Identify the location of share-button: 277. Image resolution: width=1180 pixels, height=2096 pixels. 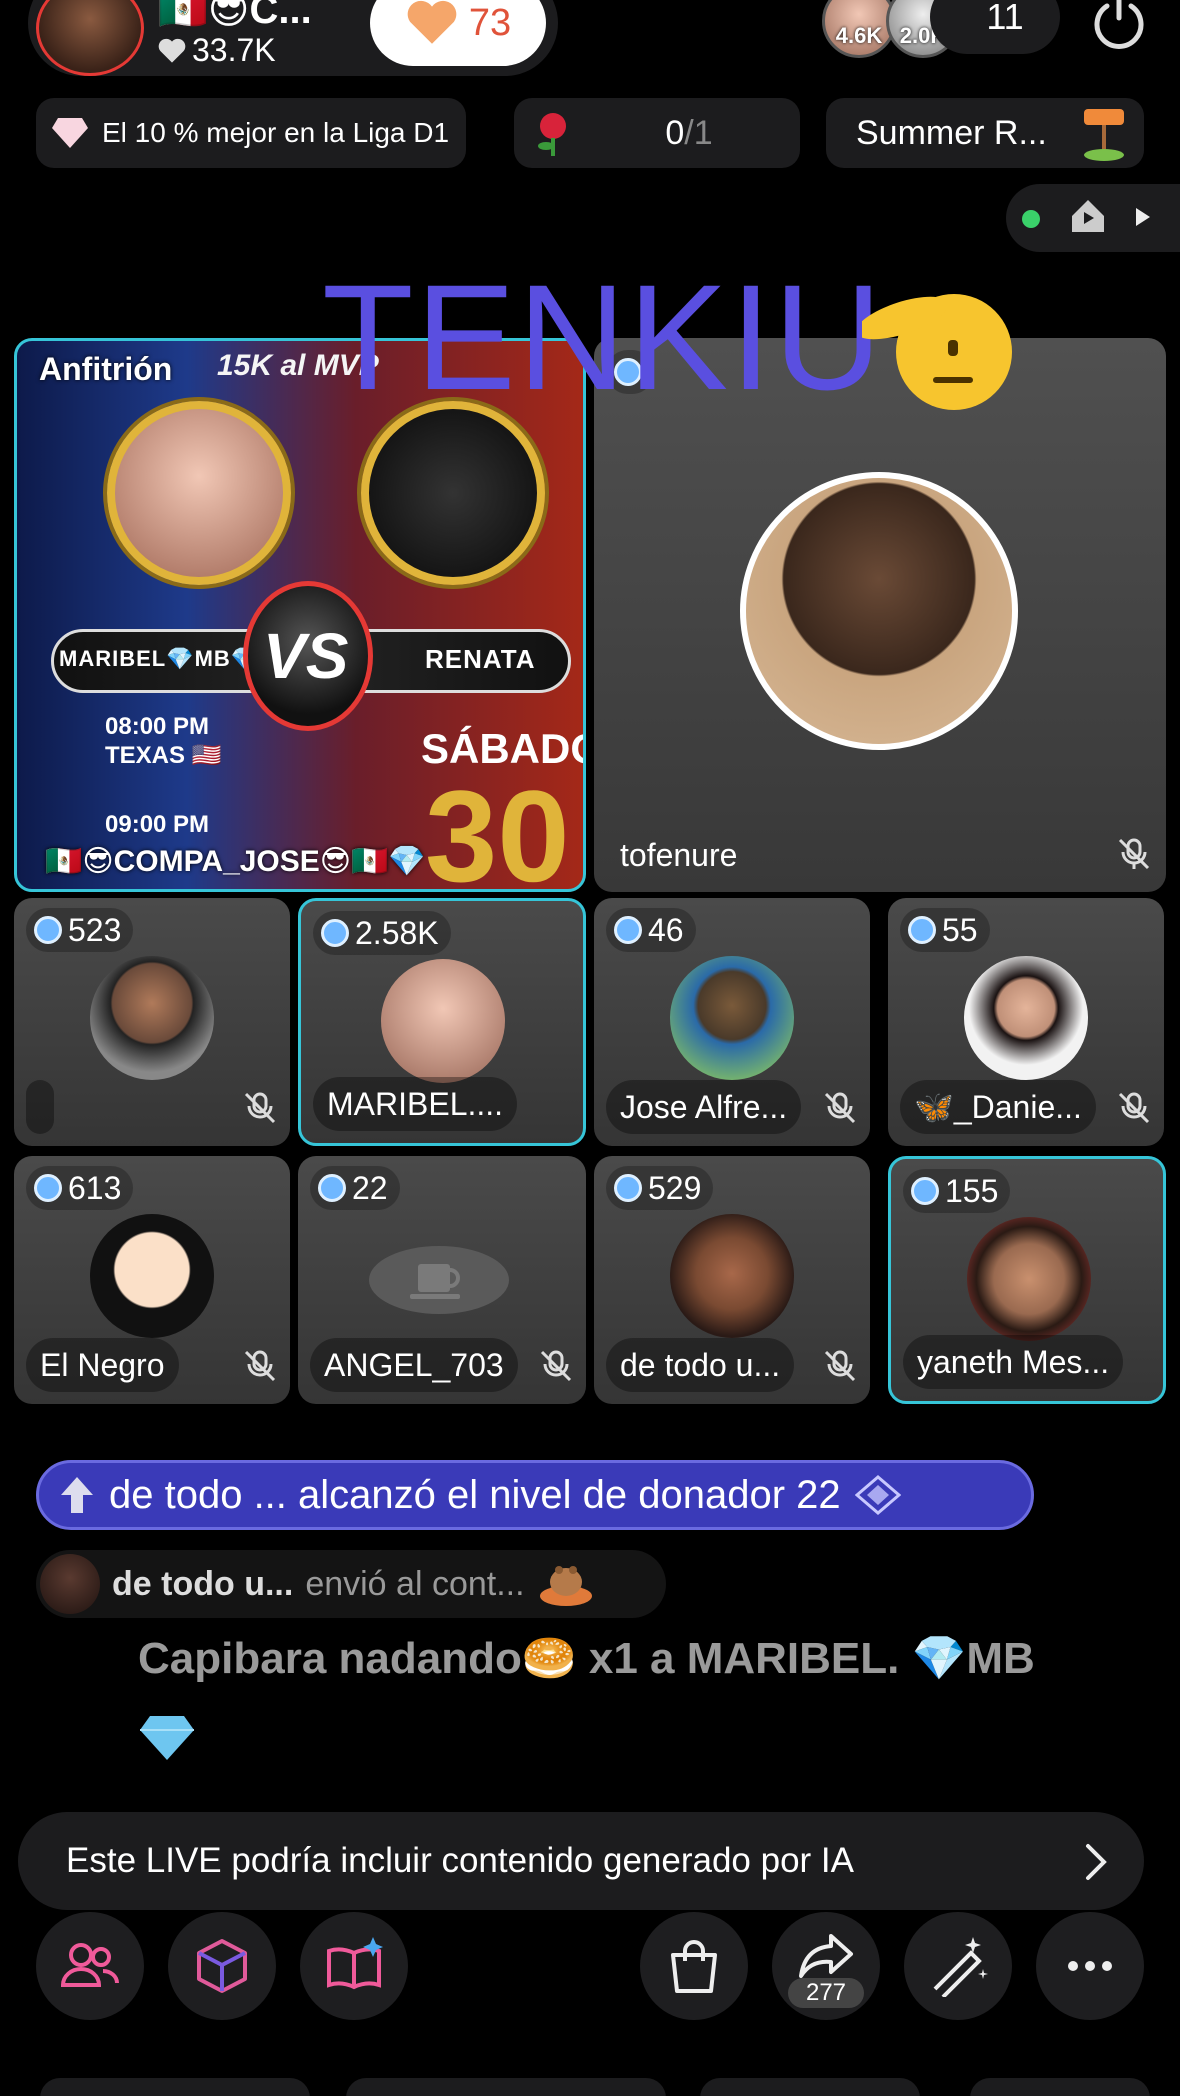
(826, 1966).